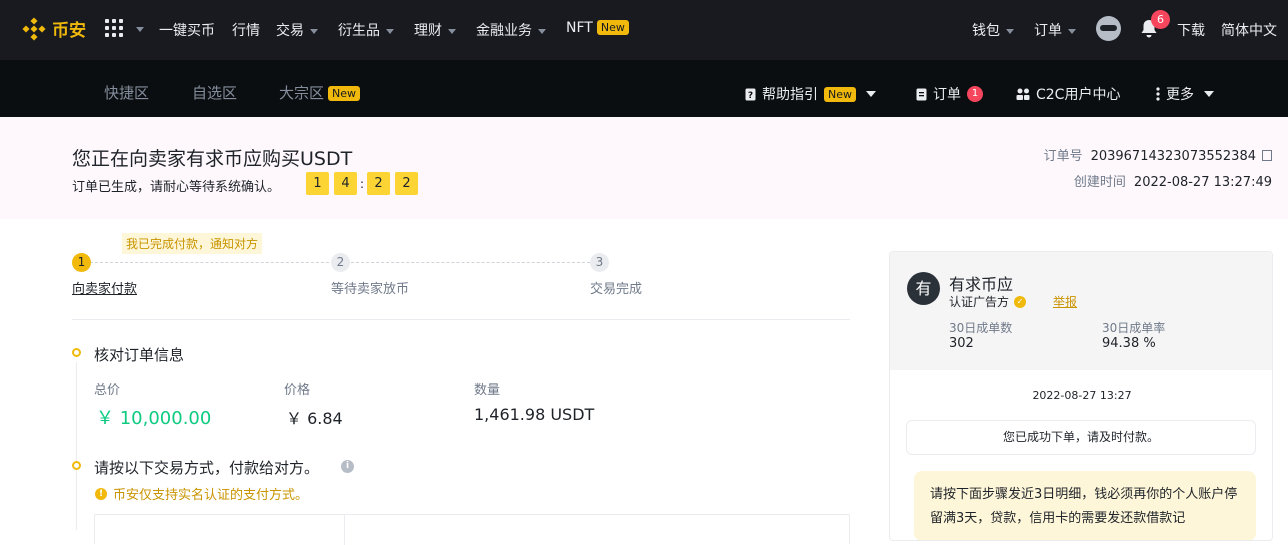 The image size is (1288, 545). What do you see at coordinates (487, 390) in the screenshot?
I see `quantity-label: 数量` at bounding box center [487, 390].